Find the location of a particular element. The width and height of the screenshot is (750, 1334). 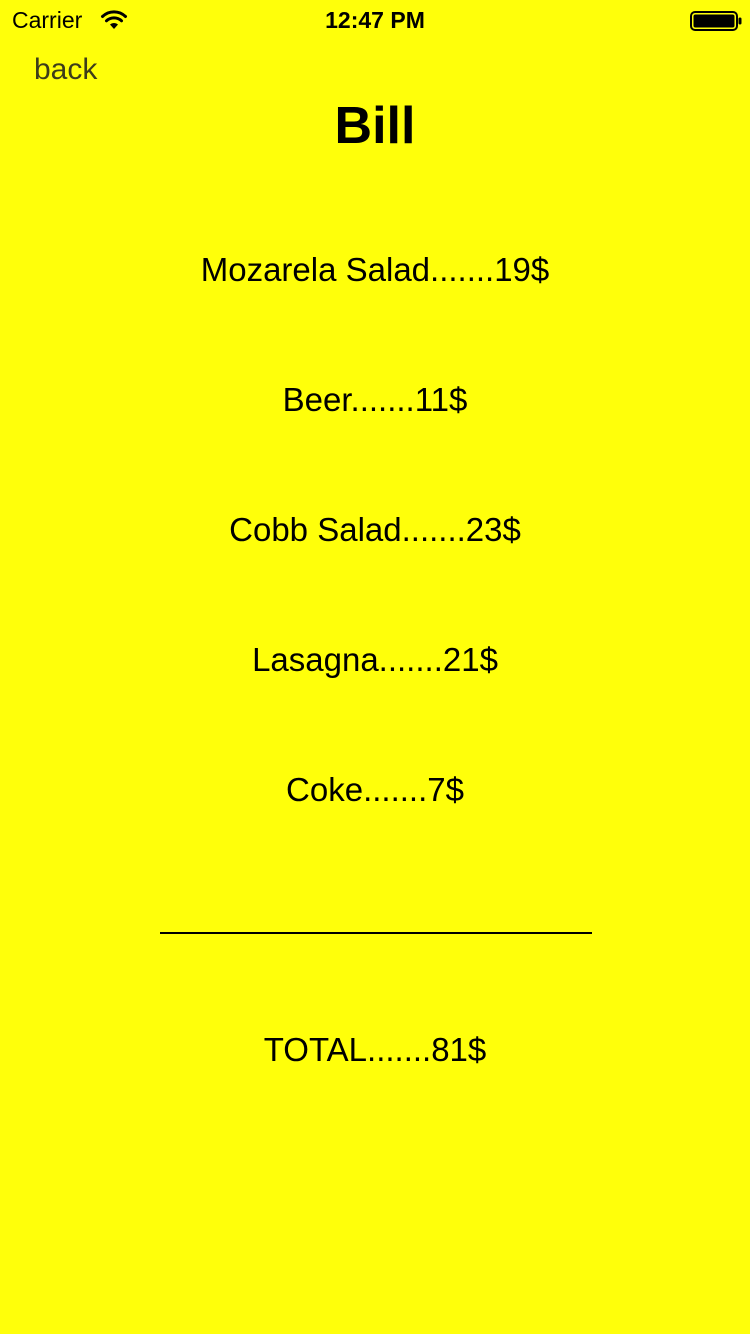

clock: 12:47 PM is located at coordinates (375, 20).